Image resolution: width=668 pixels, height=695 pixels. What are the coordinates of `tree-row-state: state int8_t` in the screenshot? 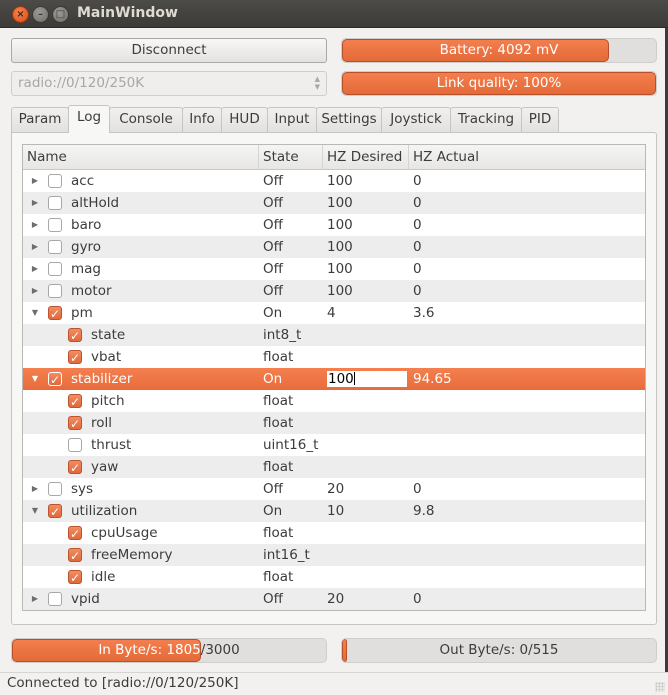 It's located at (334, 335).